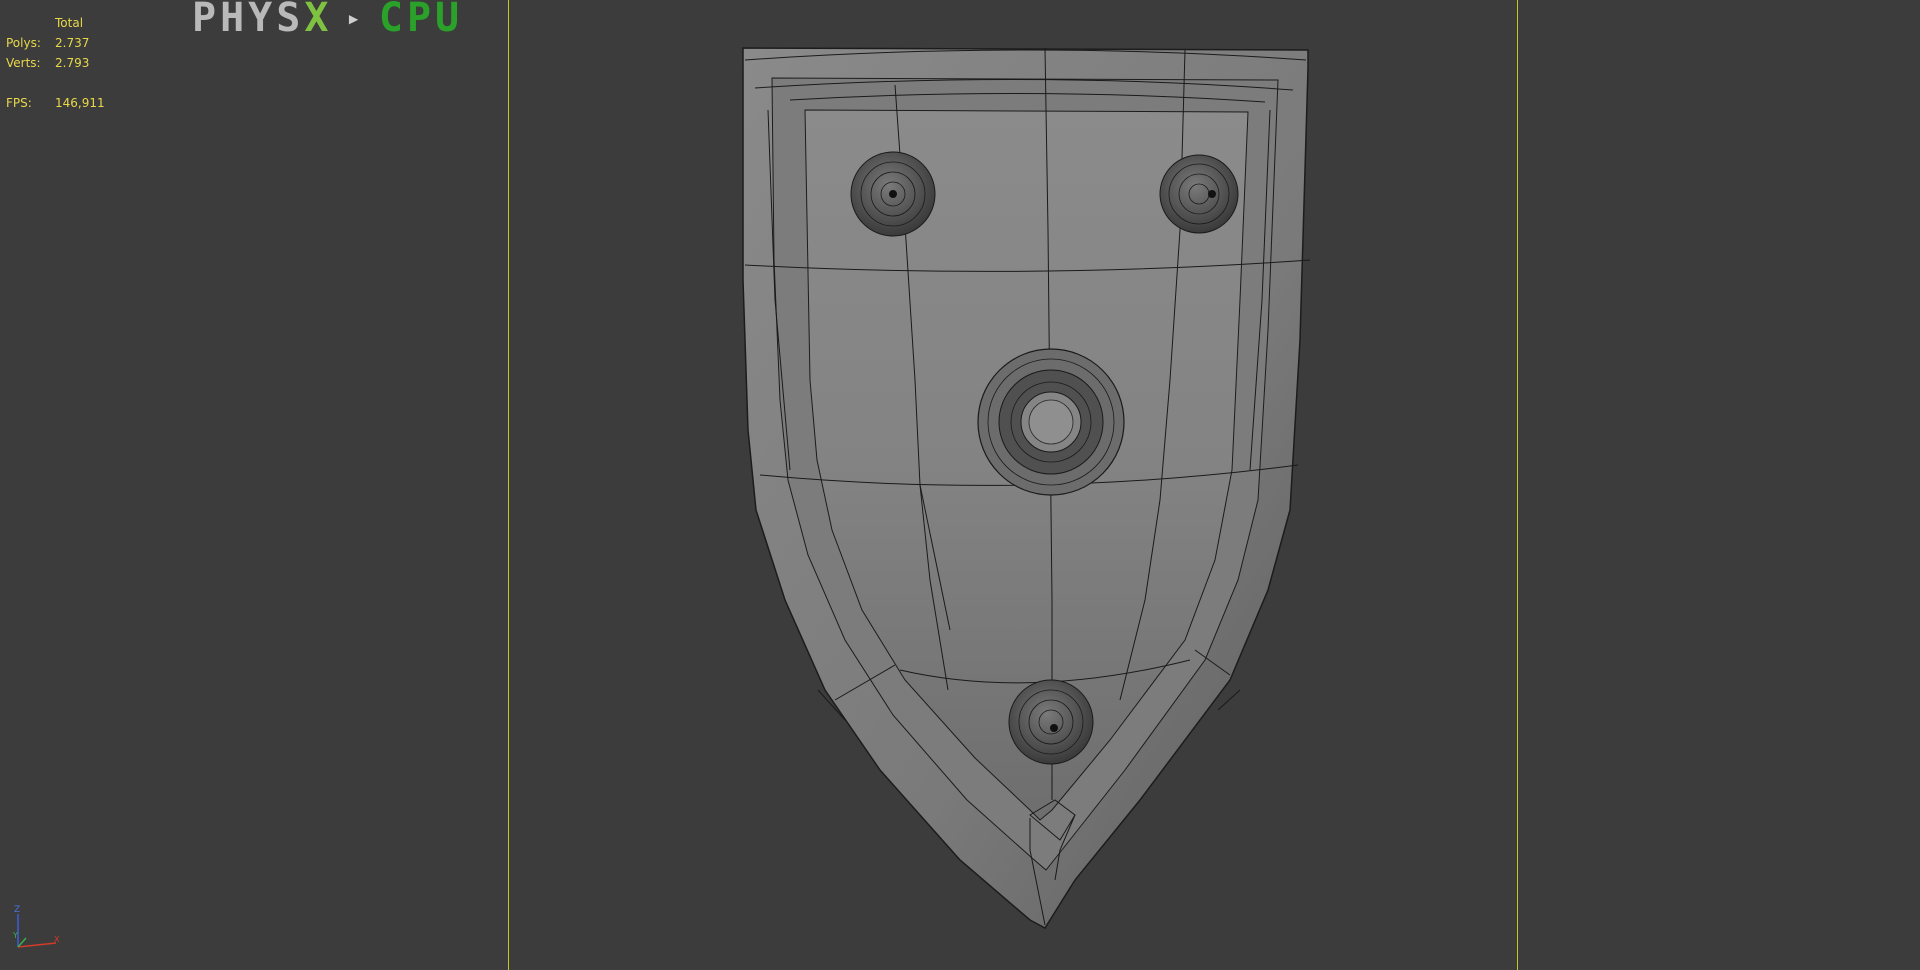 The height and width of the screenshot is (970, 1920). I want to click on rivet-bottom, so click(1051, 722).